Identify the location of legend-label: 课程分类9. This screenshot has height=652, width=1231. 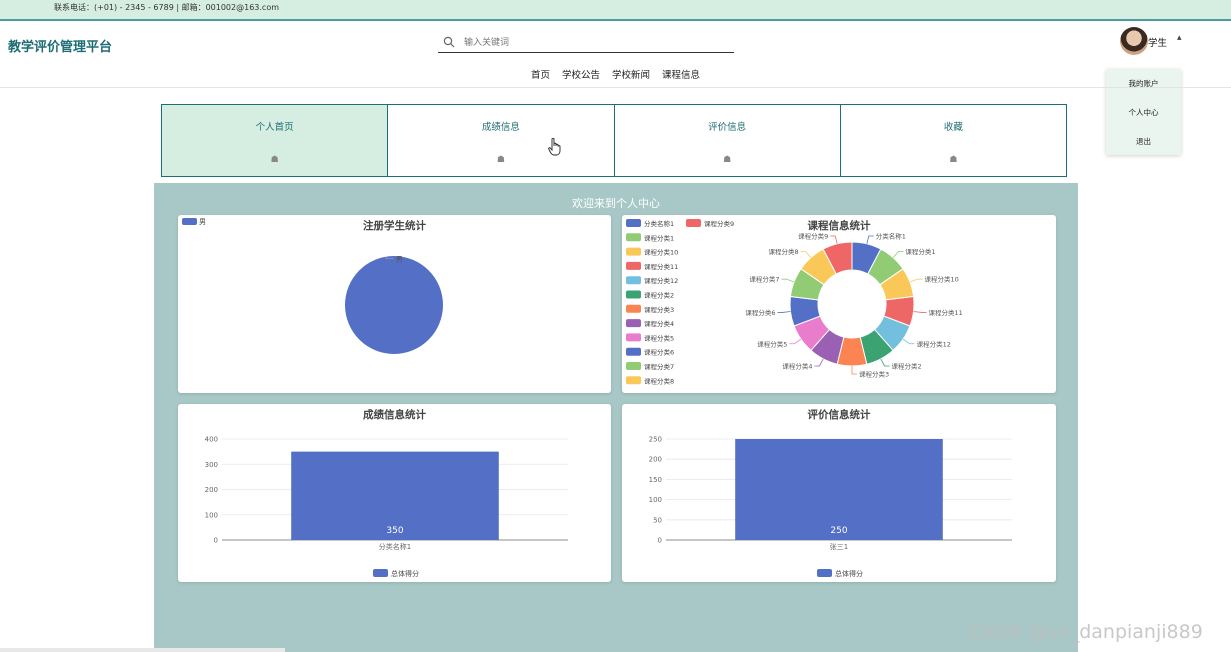
(719, 223).